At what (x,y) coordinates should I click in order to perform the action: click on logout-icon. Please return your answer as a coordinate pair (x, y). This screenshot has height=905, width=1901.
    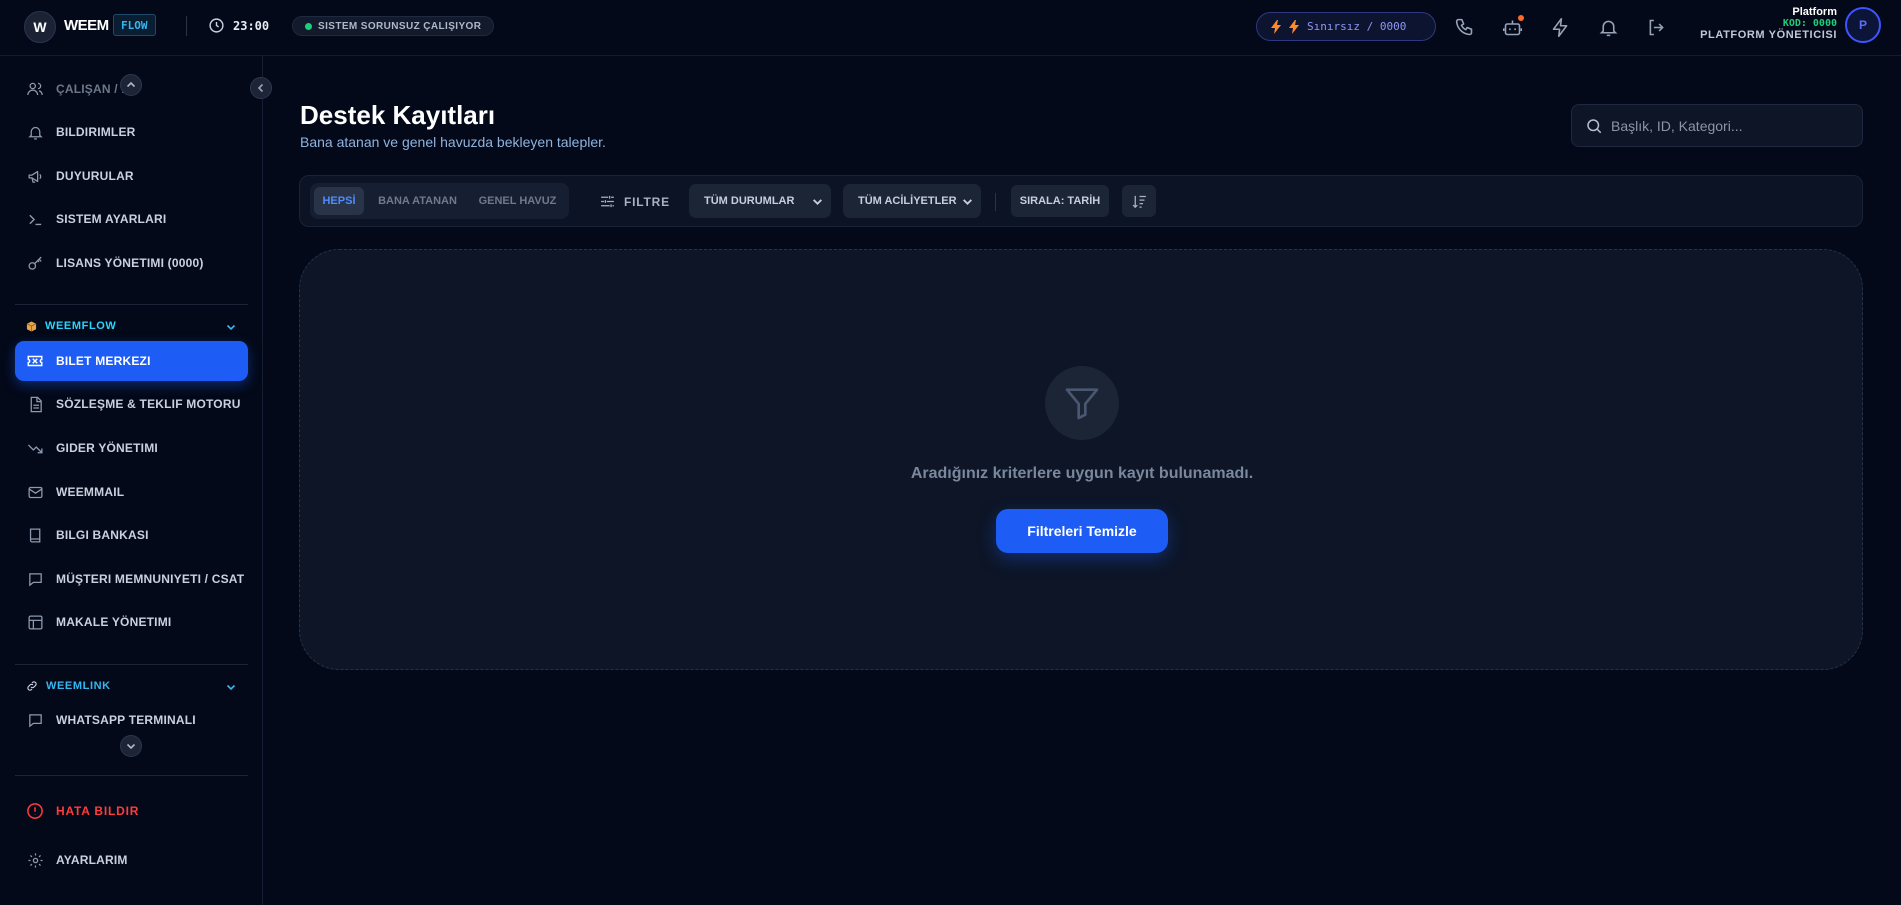
    Looking at the image, I should click on (1656, 27).